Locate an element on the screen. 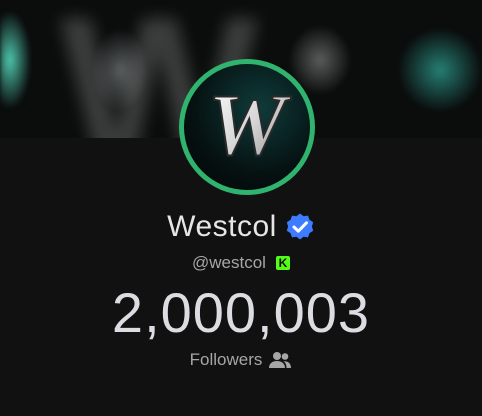 The height and width of the screenshot is (416, 482). kick-platform-icon: K is located at coordinates (282, 263).